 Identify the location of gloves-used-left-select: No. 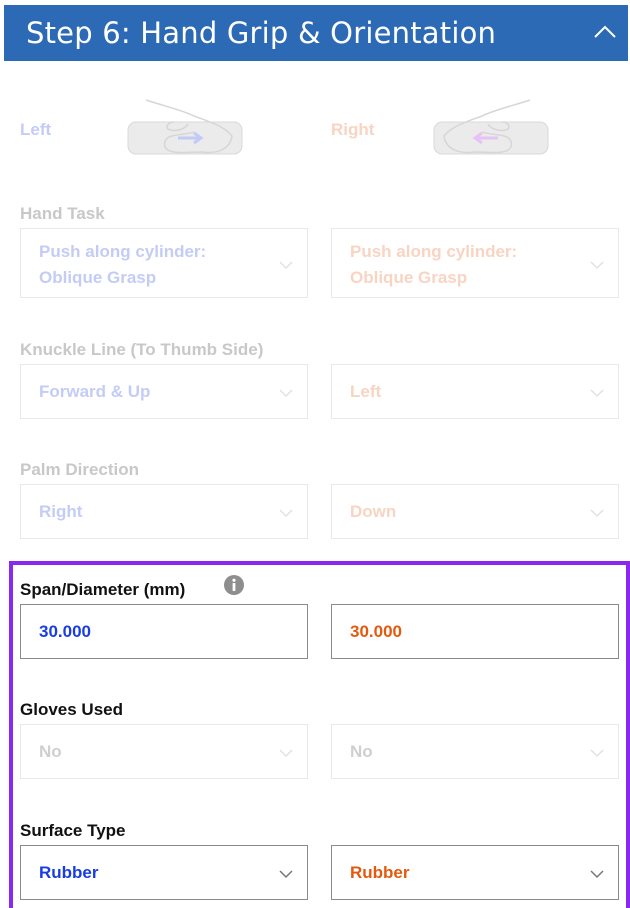
(164, 751).